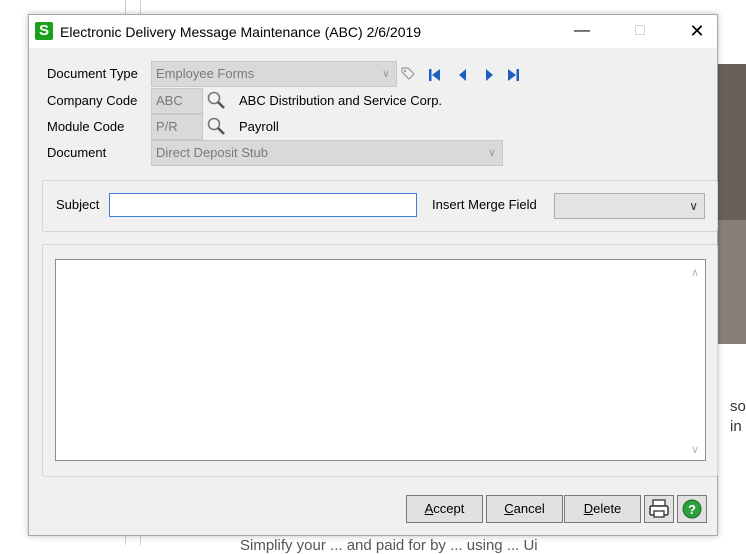 The height and width of the screenshot is (554, 746). I want to click on document-select: Direct Deposit Stub ∨, so click(327, 153).